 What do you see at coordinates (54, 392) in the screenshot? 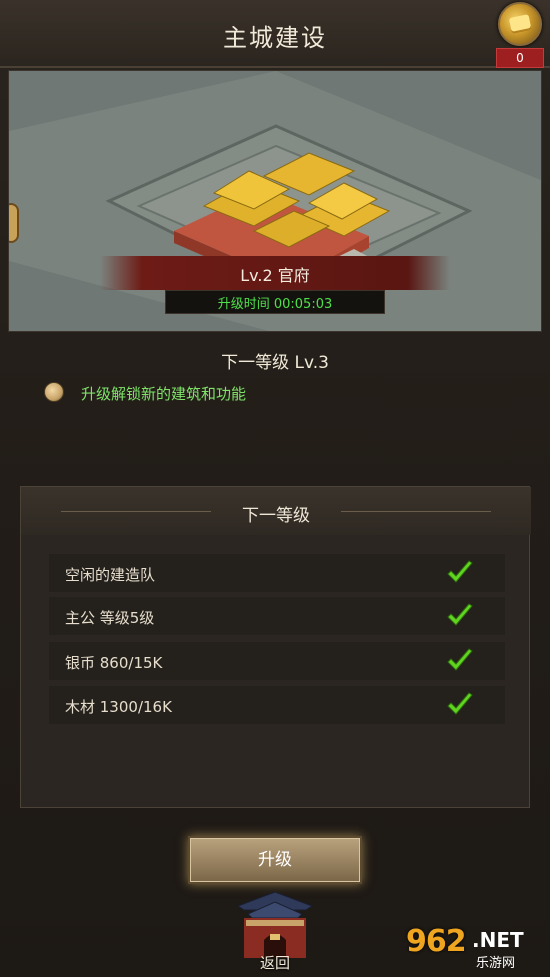
I see `bullet-orb-icon` at bounding box center [54, 392].